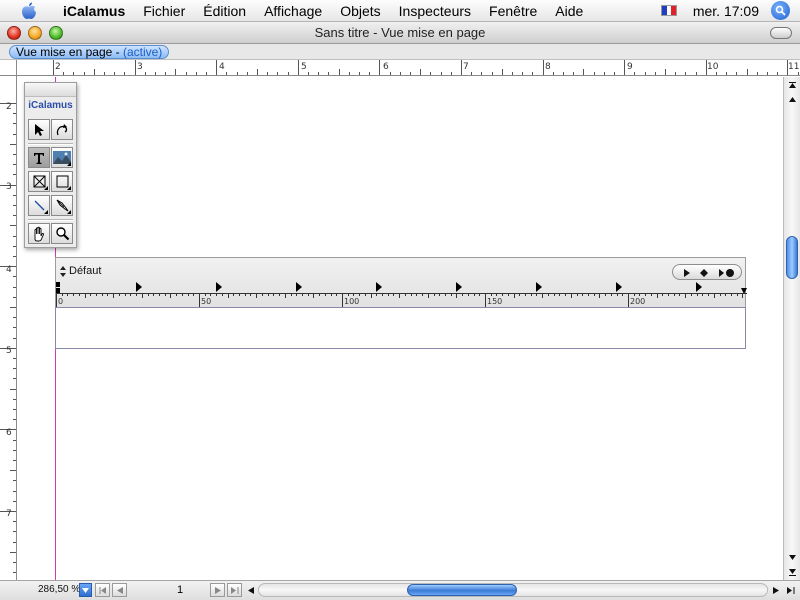  I want to click on magnifier-icon, so click(62, 234).